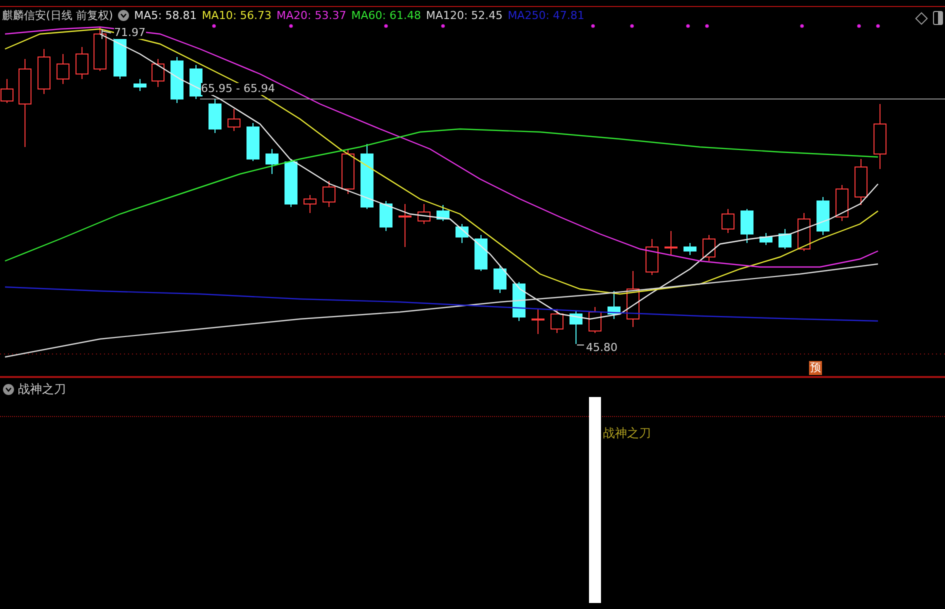 The height and width of the screenshot is (609, 945). Describe the element at coordinates (42, 389) in the screenshot. I see `indicator-title: 战神之刀` at that location.